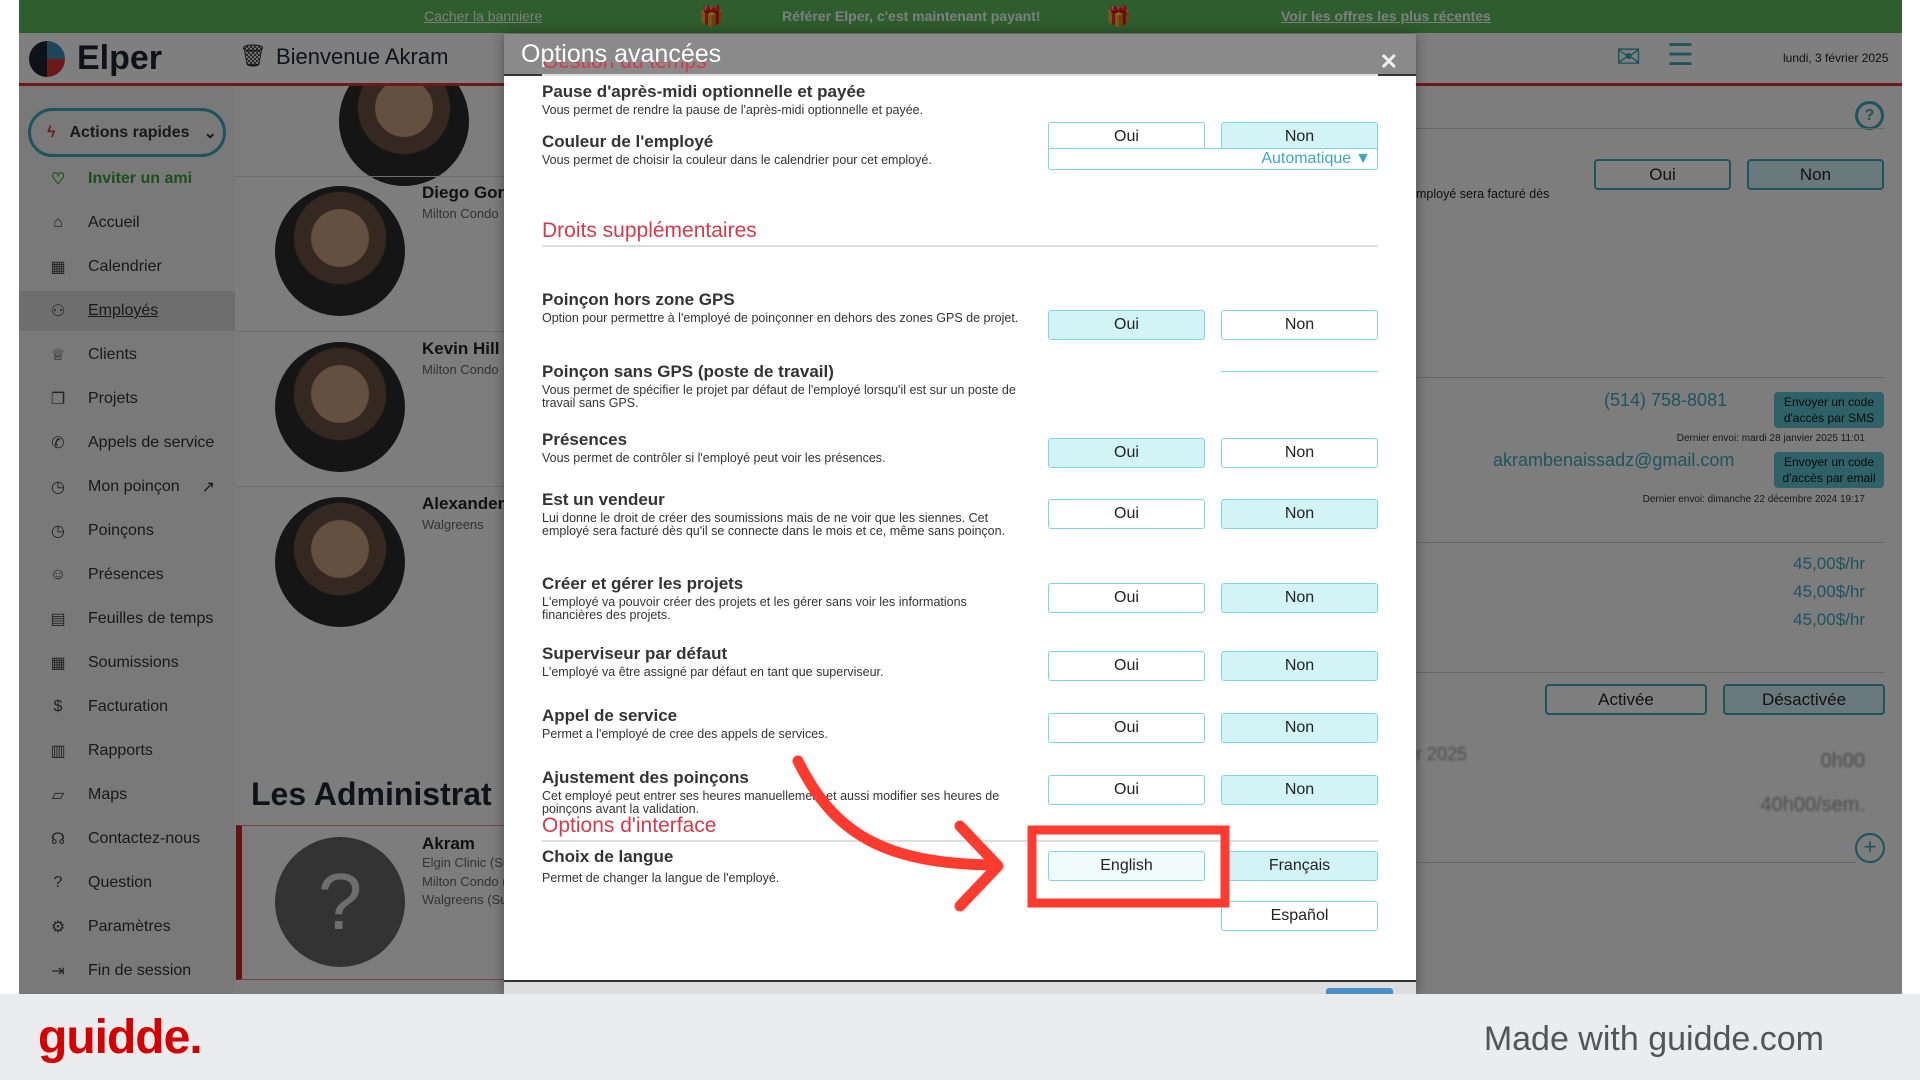  What do you see at coordinates (120, 1037) in the screenshot?
I see `guidde-logo: guidde.` at bounding box center [120, 1037].